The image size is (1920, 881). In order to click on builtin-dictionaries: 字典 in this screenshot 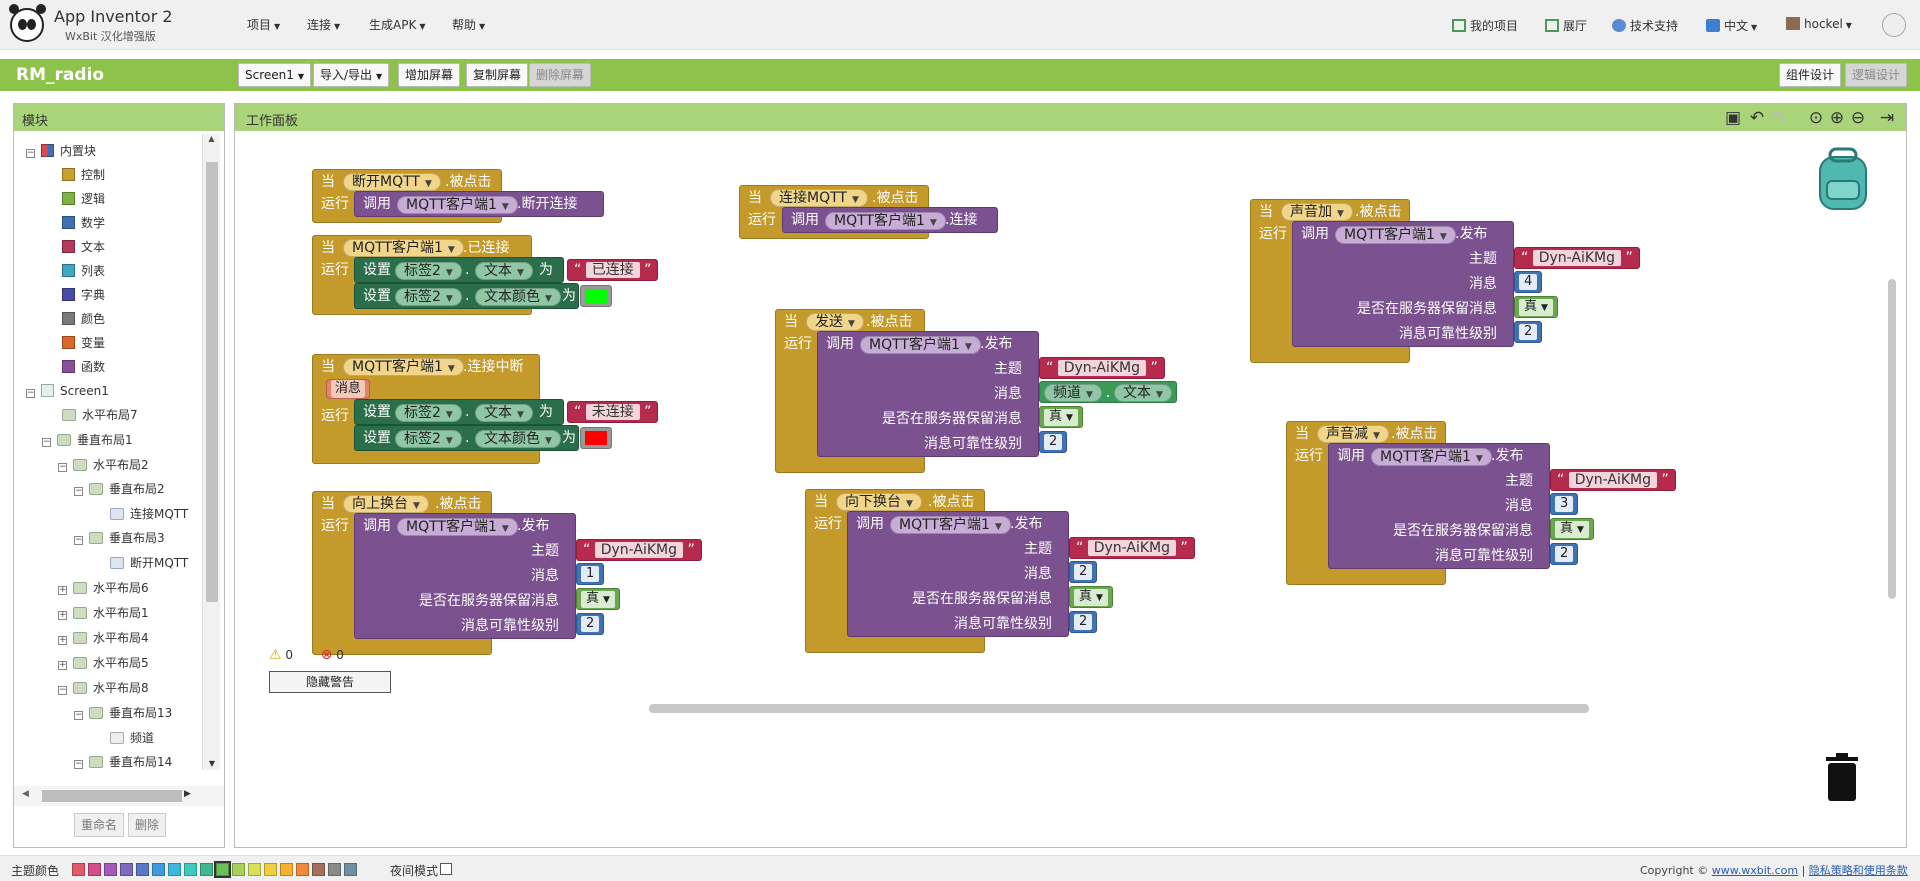, I will do `click(83, 295)`.